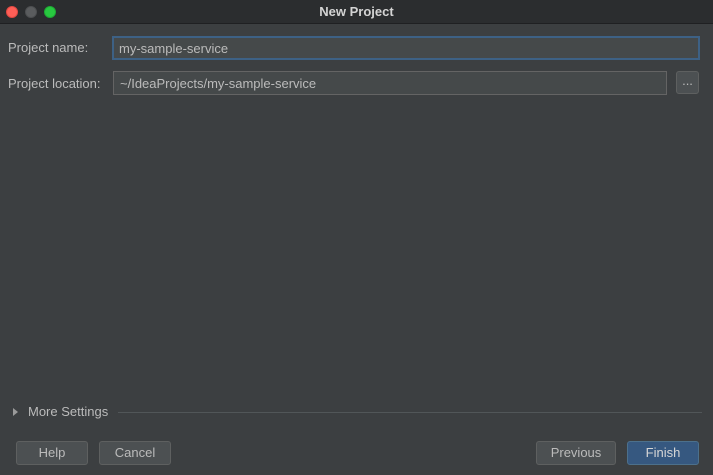  Describe the element at coordinates (52, 453) in the screenshot. I see `help-button: Help` at that location.